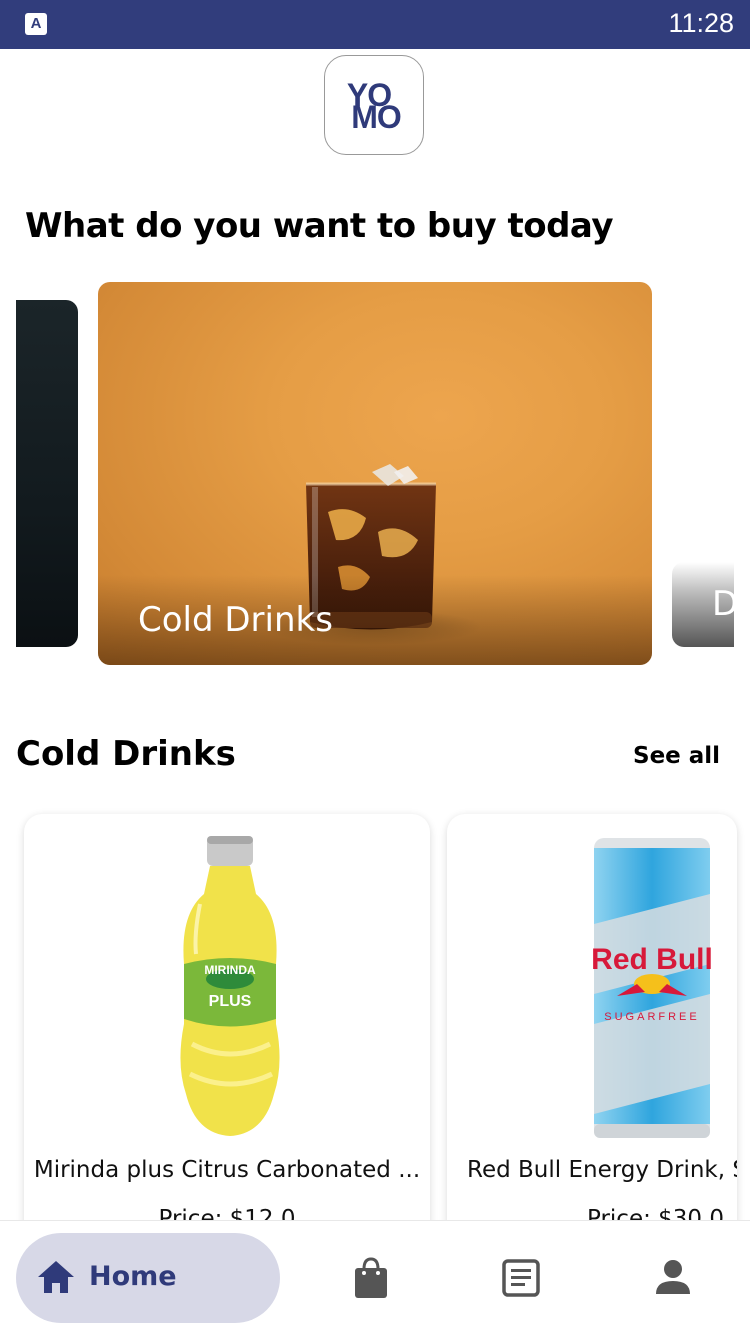 The width and height of the screenshot is (750, 1335). I want to click on profile-icon, so click(673, 1277).